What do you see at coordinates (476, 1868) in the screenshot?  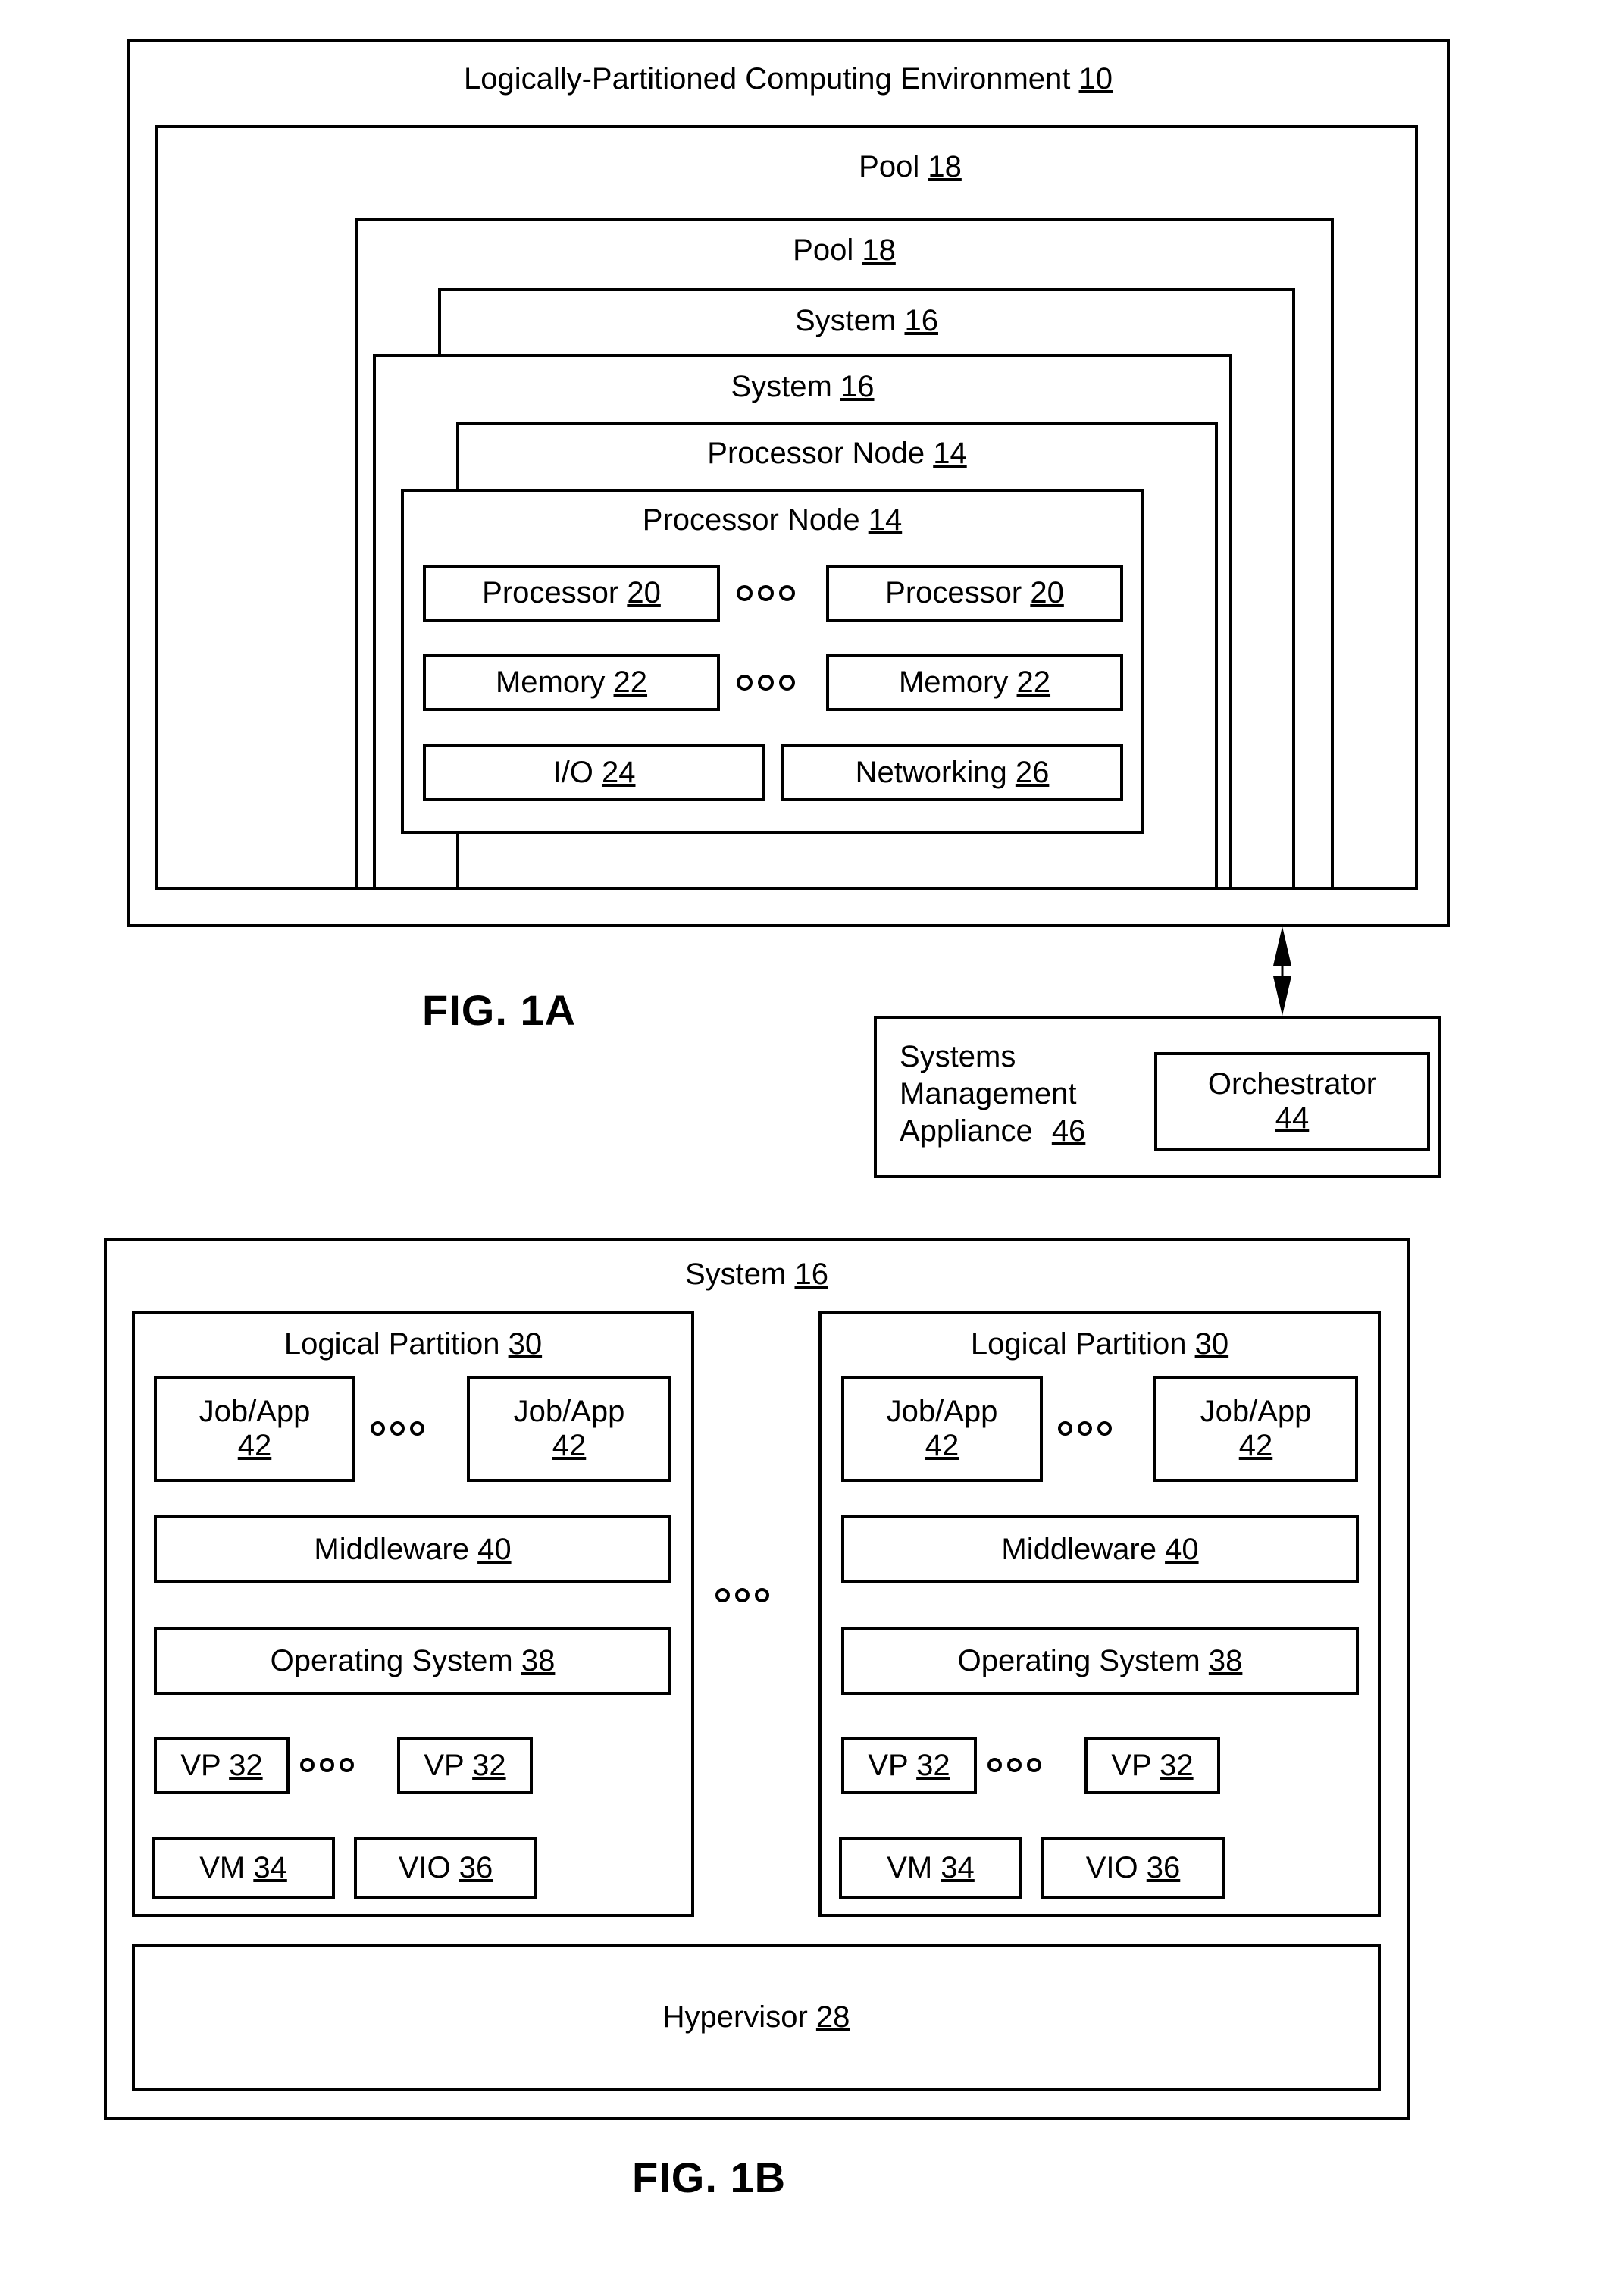 I see `vio-left-ref: 36` at bounding box center [476, 1868].